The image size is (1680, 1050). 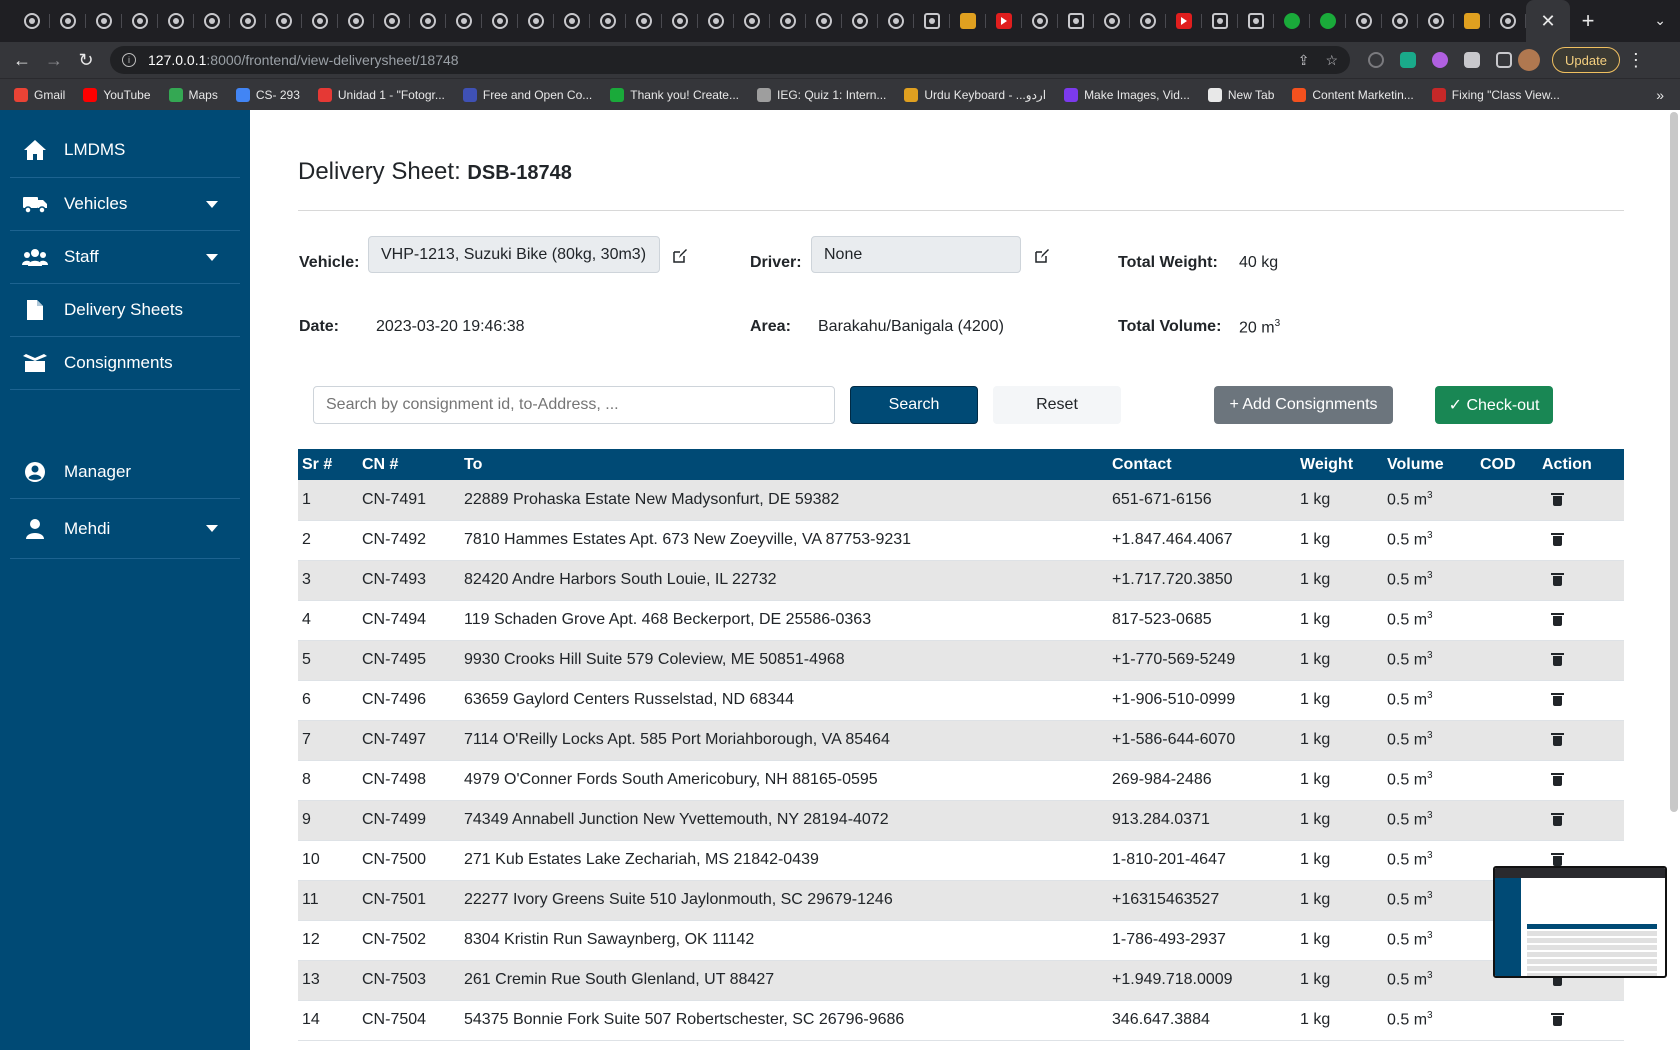 I want to click on page-scrollbar, so click(x=1674, y=462).